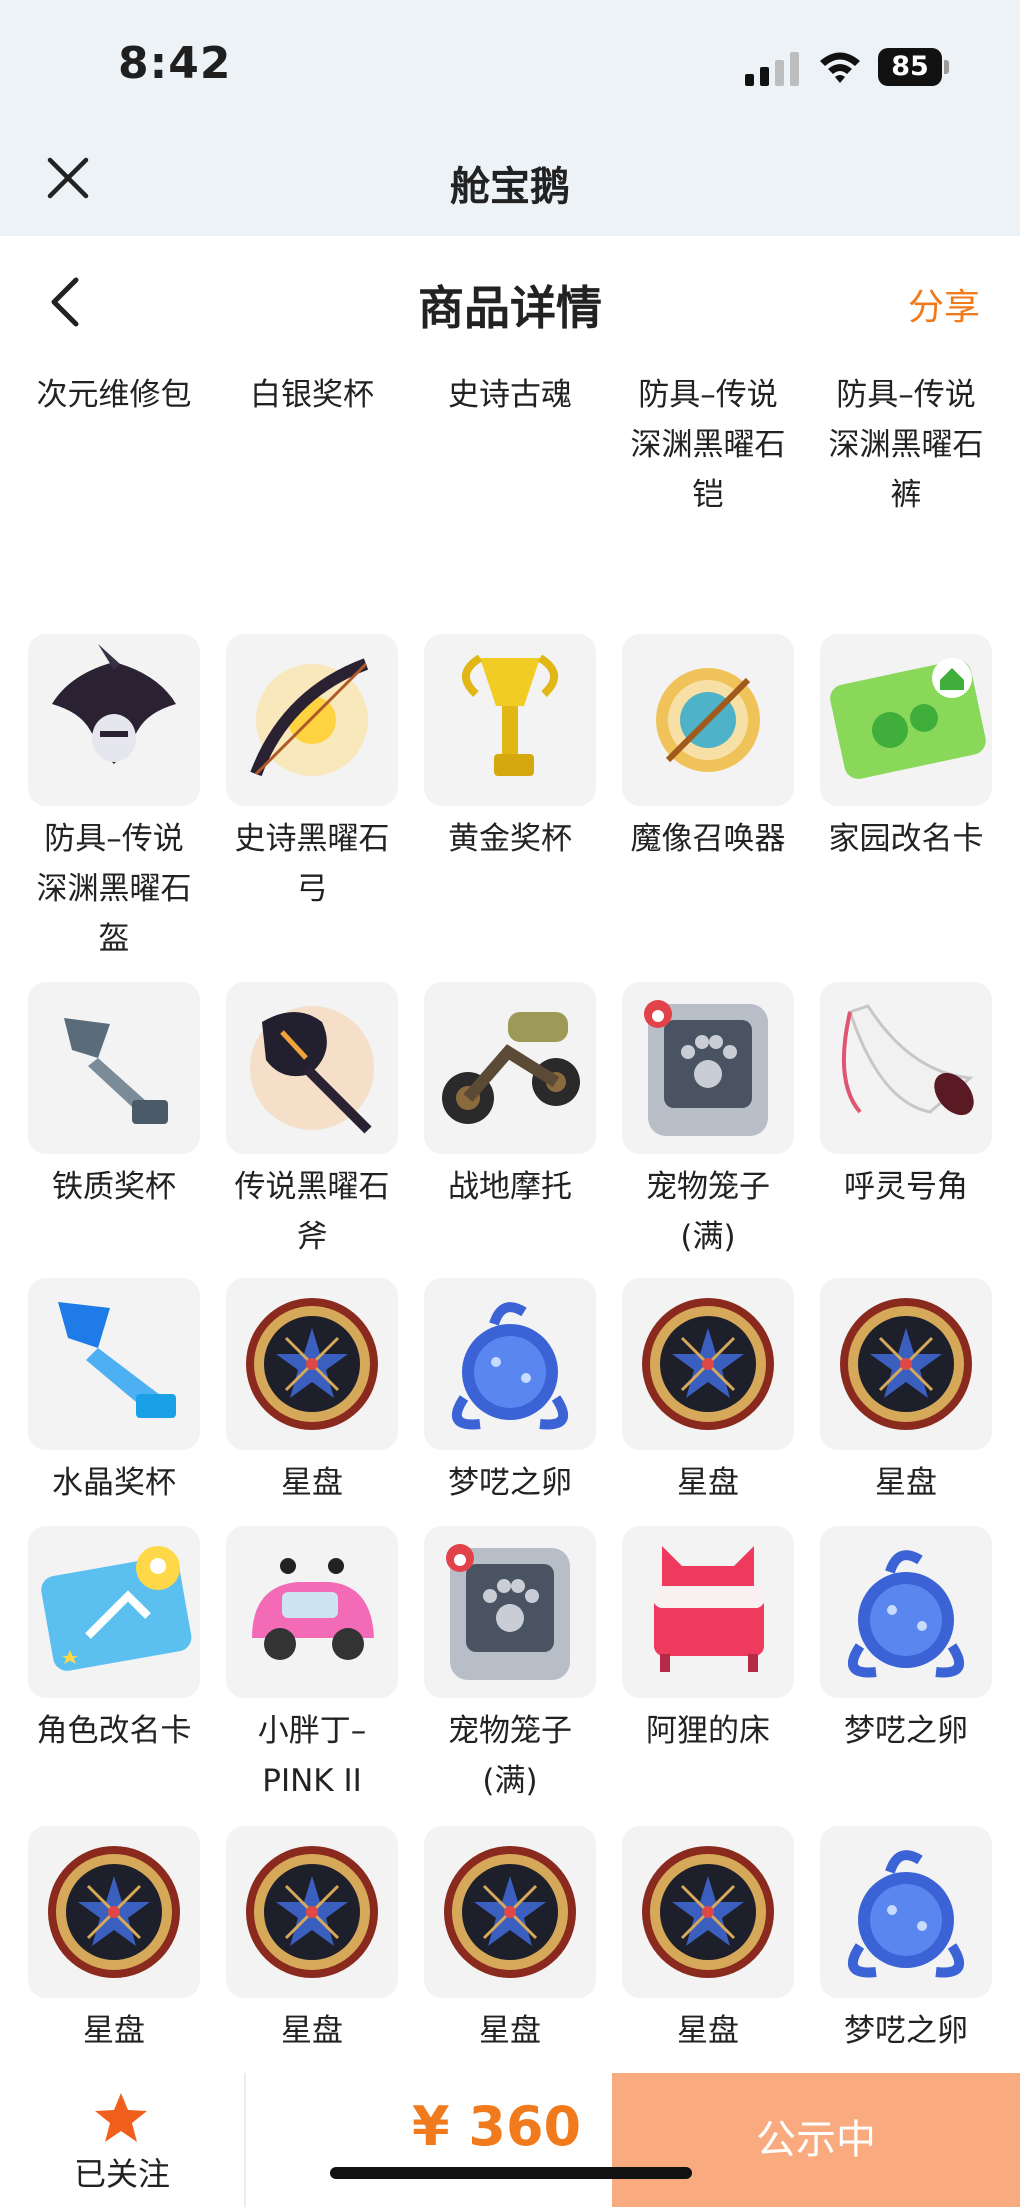 This screenshot has height=2207, width=1020. Describe the element at coordinates (114, 889) in the screenshot. I see `item-label: 防具–传说 深渊黑曜石 盔` at that location.